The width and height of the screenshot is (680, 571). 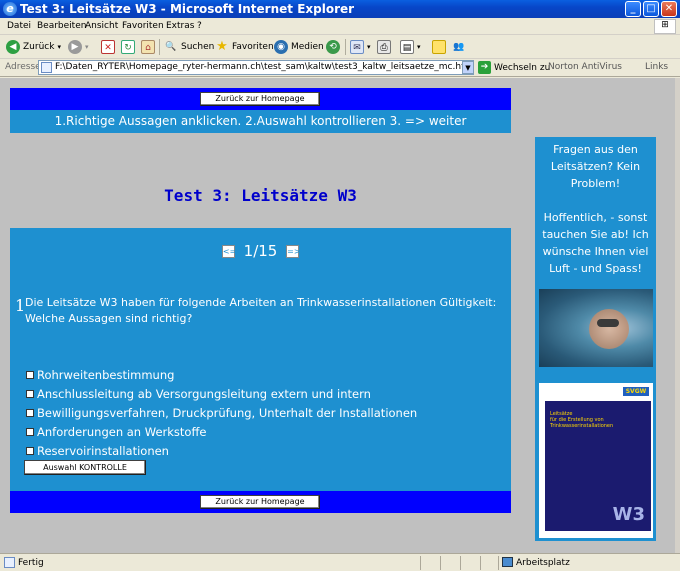 I want to click on norton-antivirus-button: Norton AntiVirus, so click(x=585, y=67).